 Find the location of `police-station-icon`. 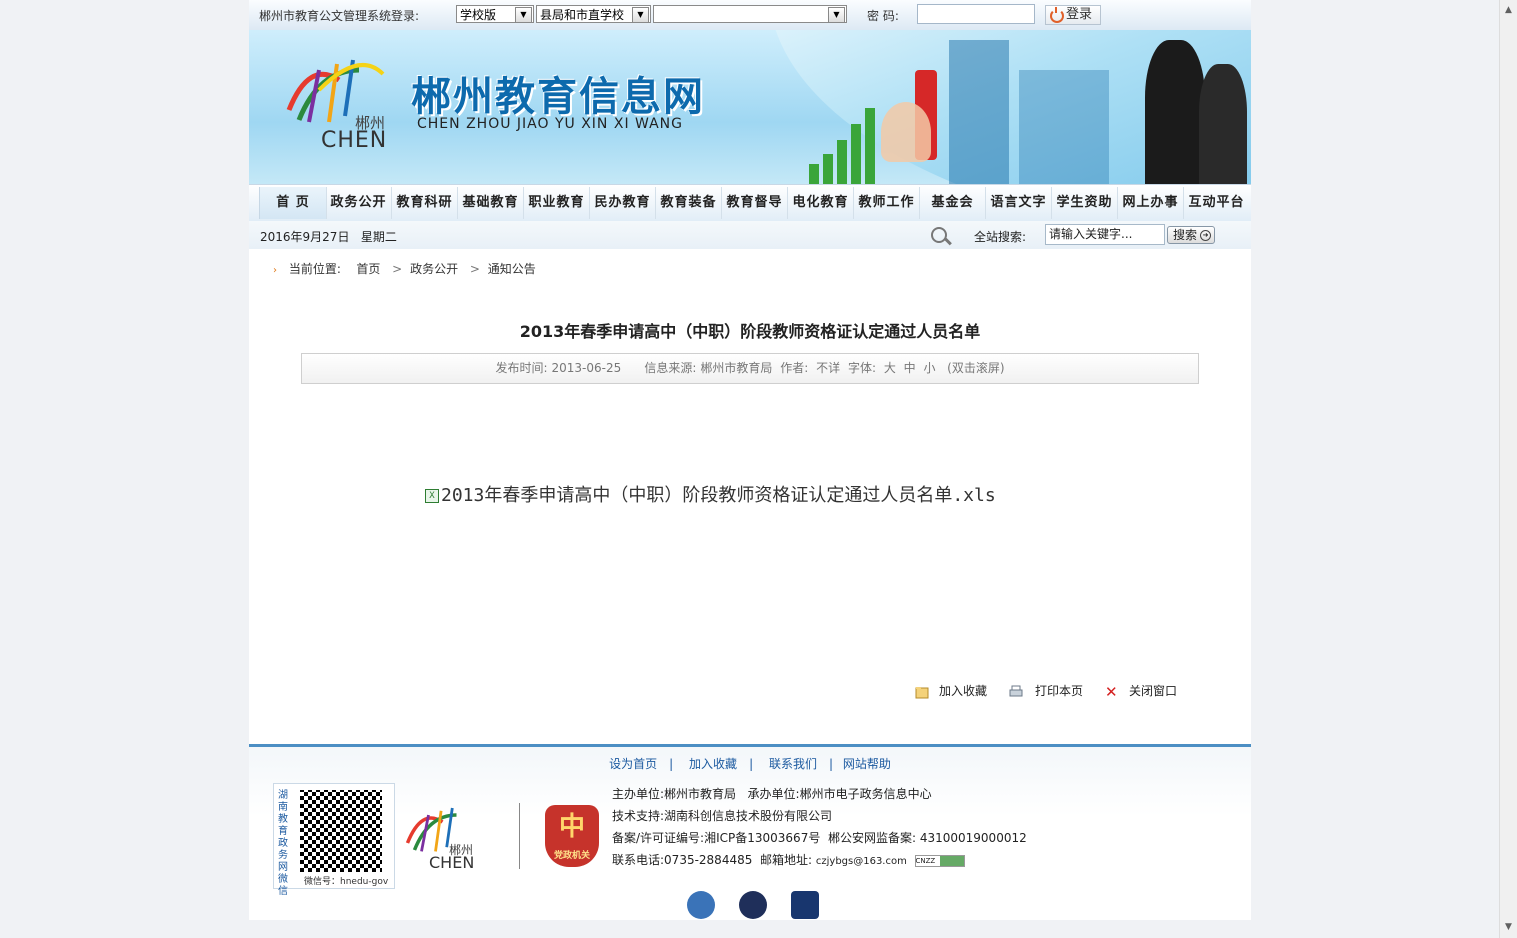

police-station-icon is located at coordinates (701, 905).